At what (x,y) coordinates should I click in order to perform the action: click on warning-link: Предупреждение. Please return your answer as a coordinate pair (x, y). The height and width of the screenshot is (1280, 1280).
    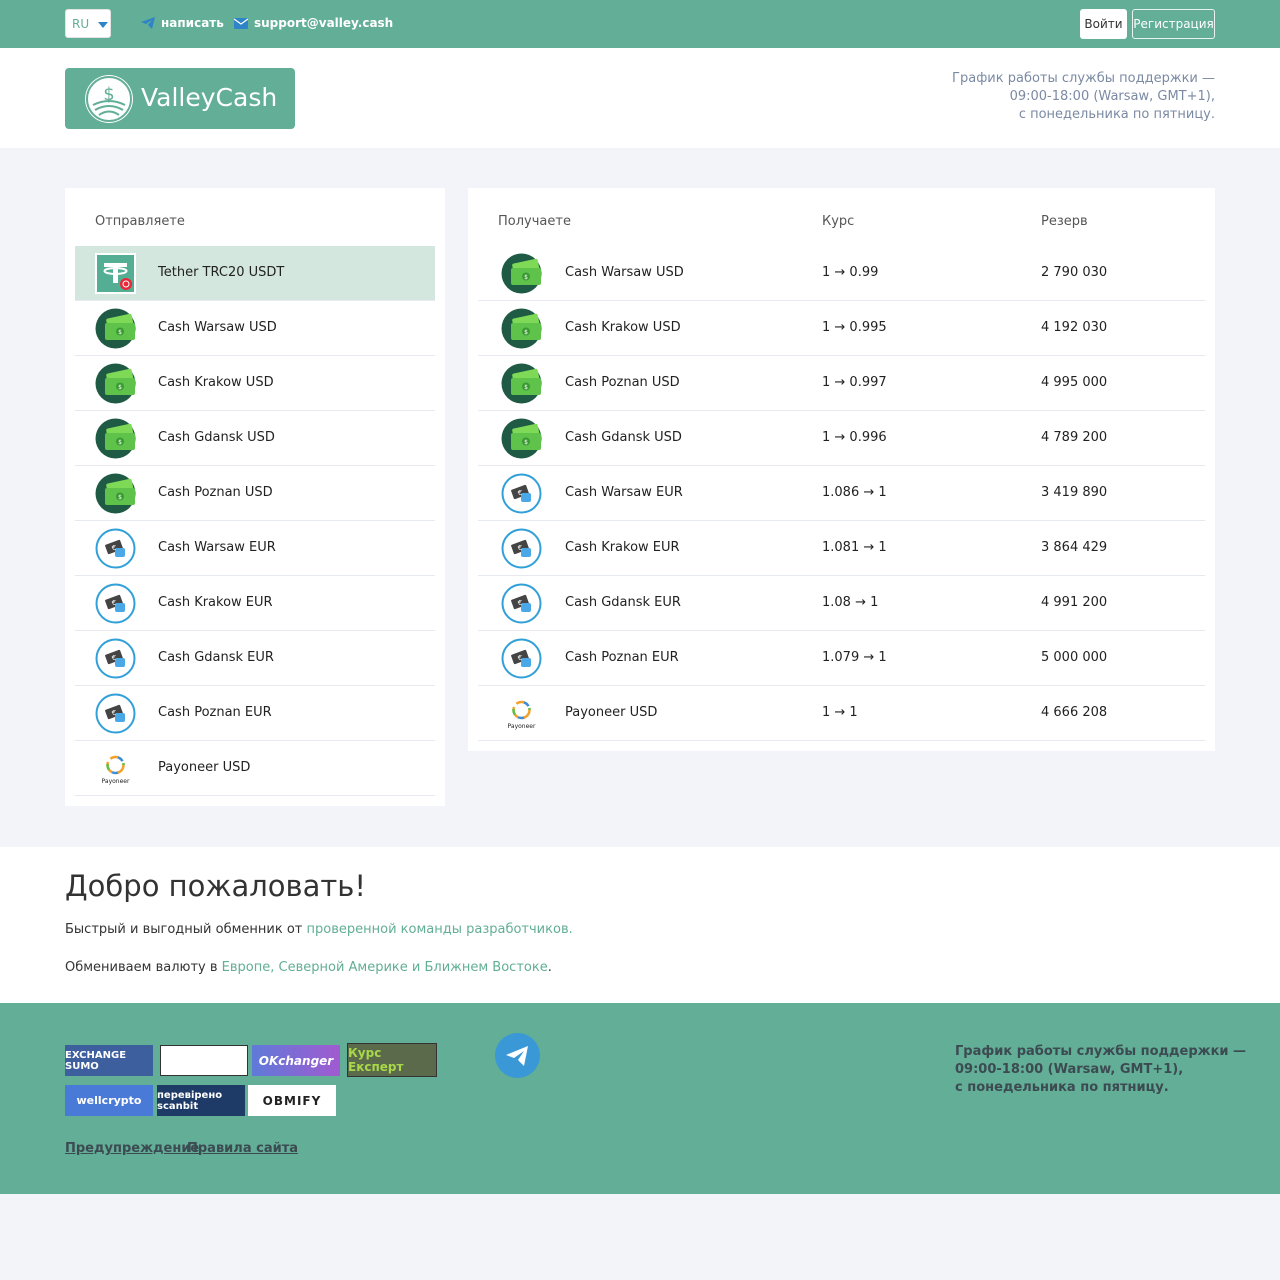
    Looking at the image, I should click on (132, 1148).